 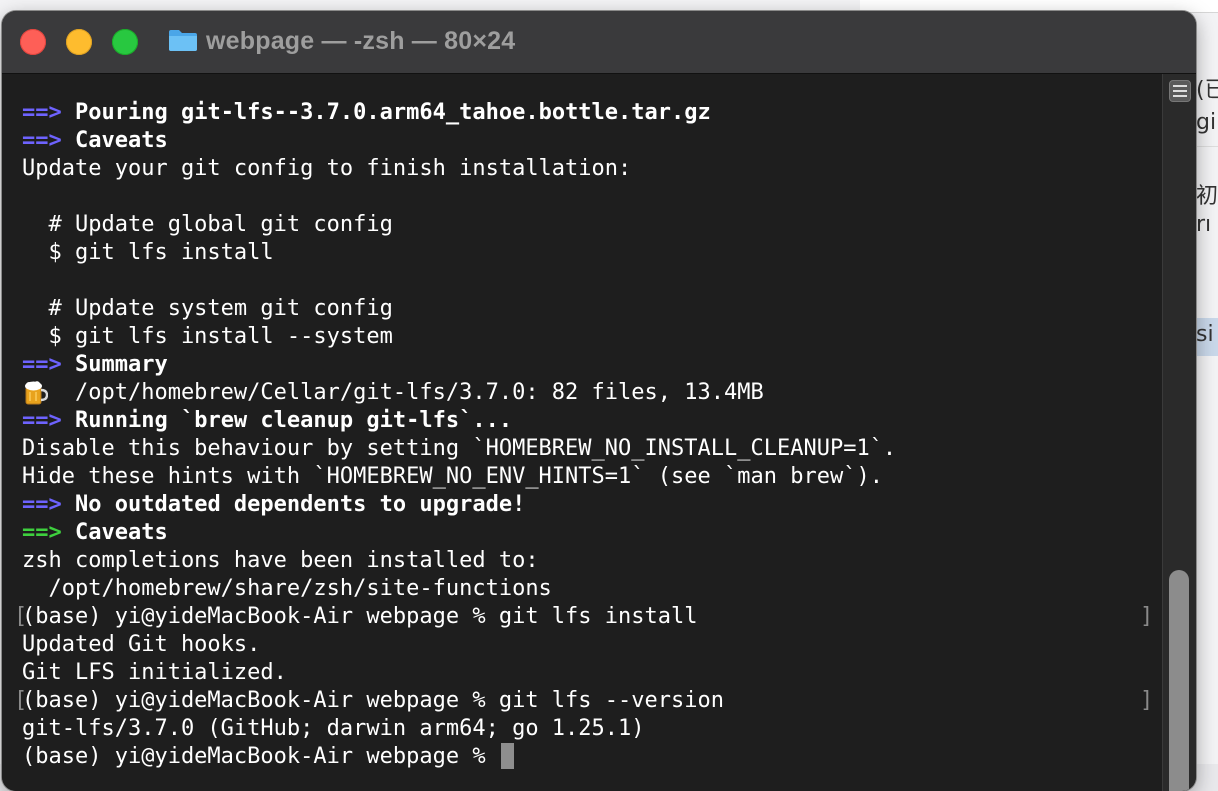 What do you see at coordinates (1204, 224) in the screenshot?
I see `background-text: rı` at bounding box center [1204, 224].